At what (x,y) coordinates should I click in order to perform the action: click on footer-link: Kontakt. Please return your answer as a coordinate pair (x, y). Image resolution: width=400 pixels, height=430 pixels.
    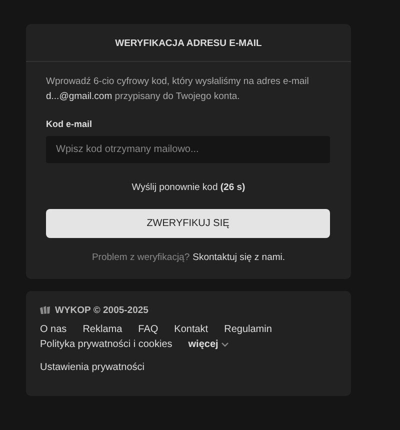
    Looking at the image, I should click on (191, 329).